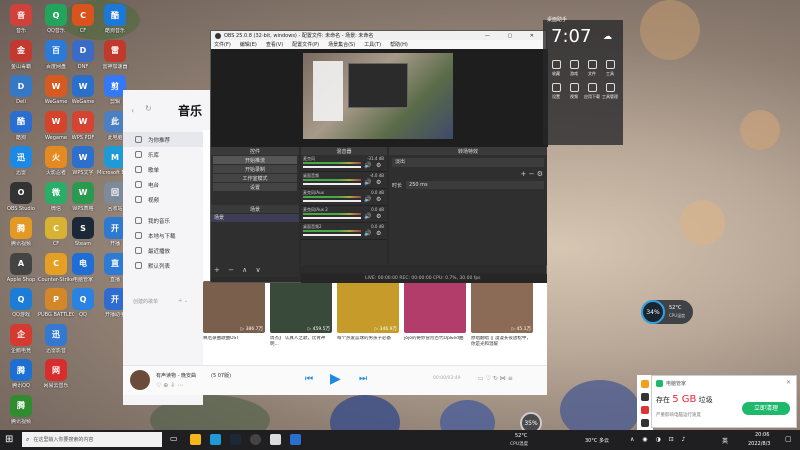 The height and width of the screenshot is (450, 800). What do you see at coordinates (56, 378) in the screenshot?
I see `desktop-icon: 网网易云音乐` at bounding box center [56, 378].